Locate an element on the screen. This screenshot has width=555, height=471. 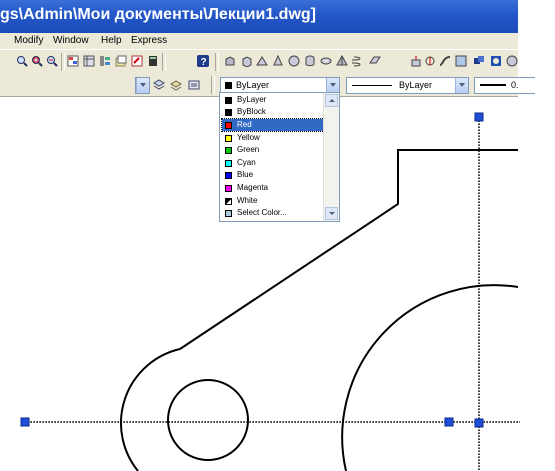
color-dropdown-arrow is located at coordinates (332, 85).